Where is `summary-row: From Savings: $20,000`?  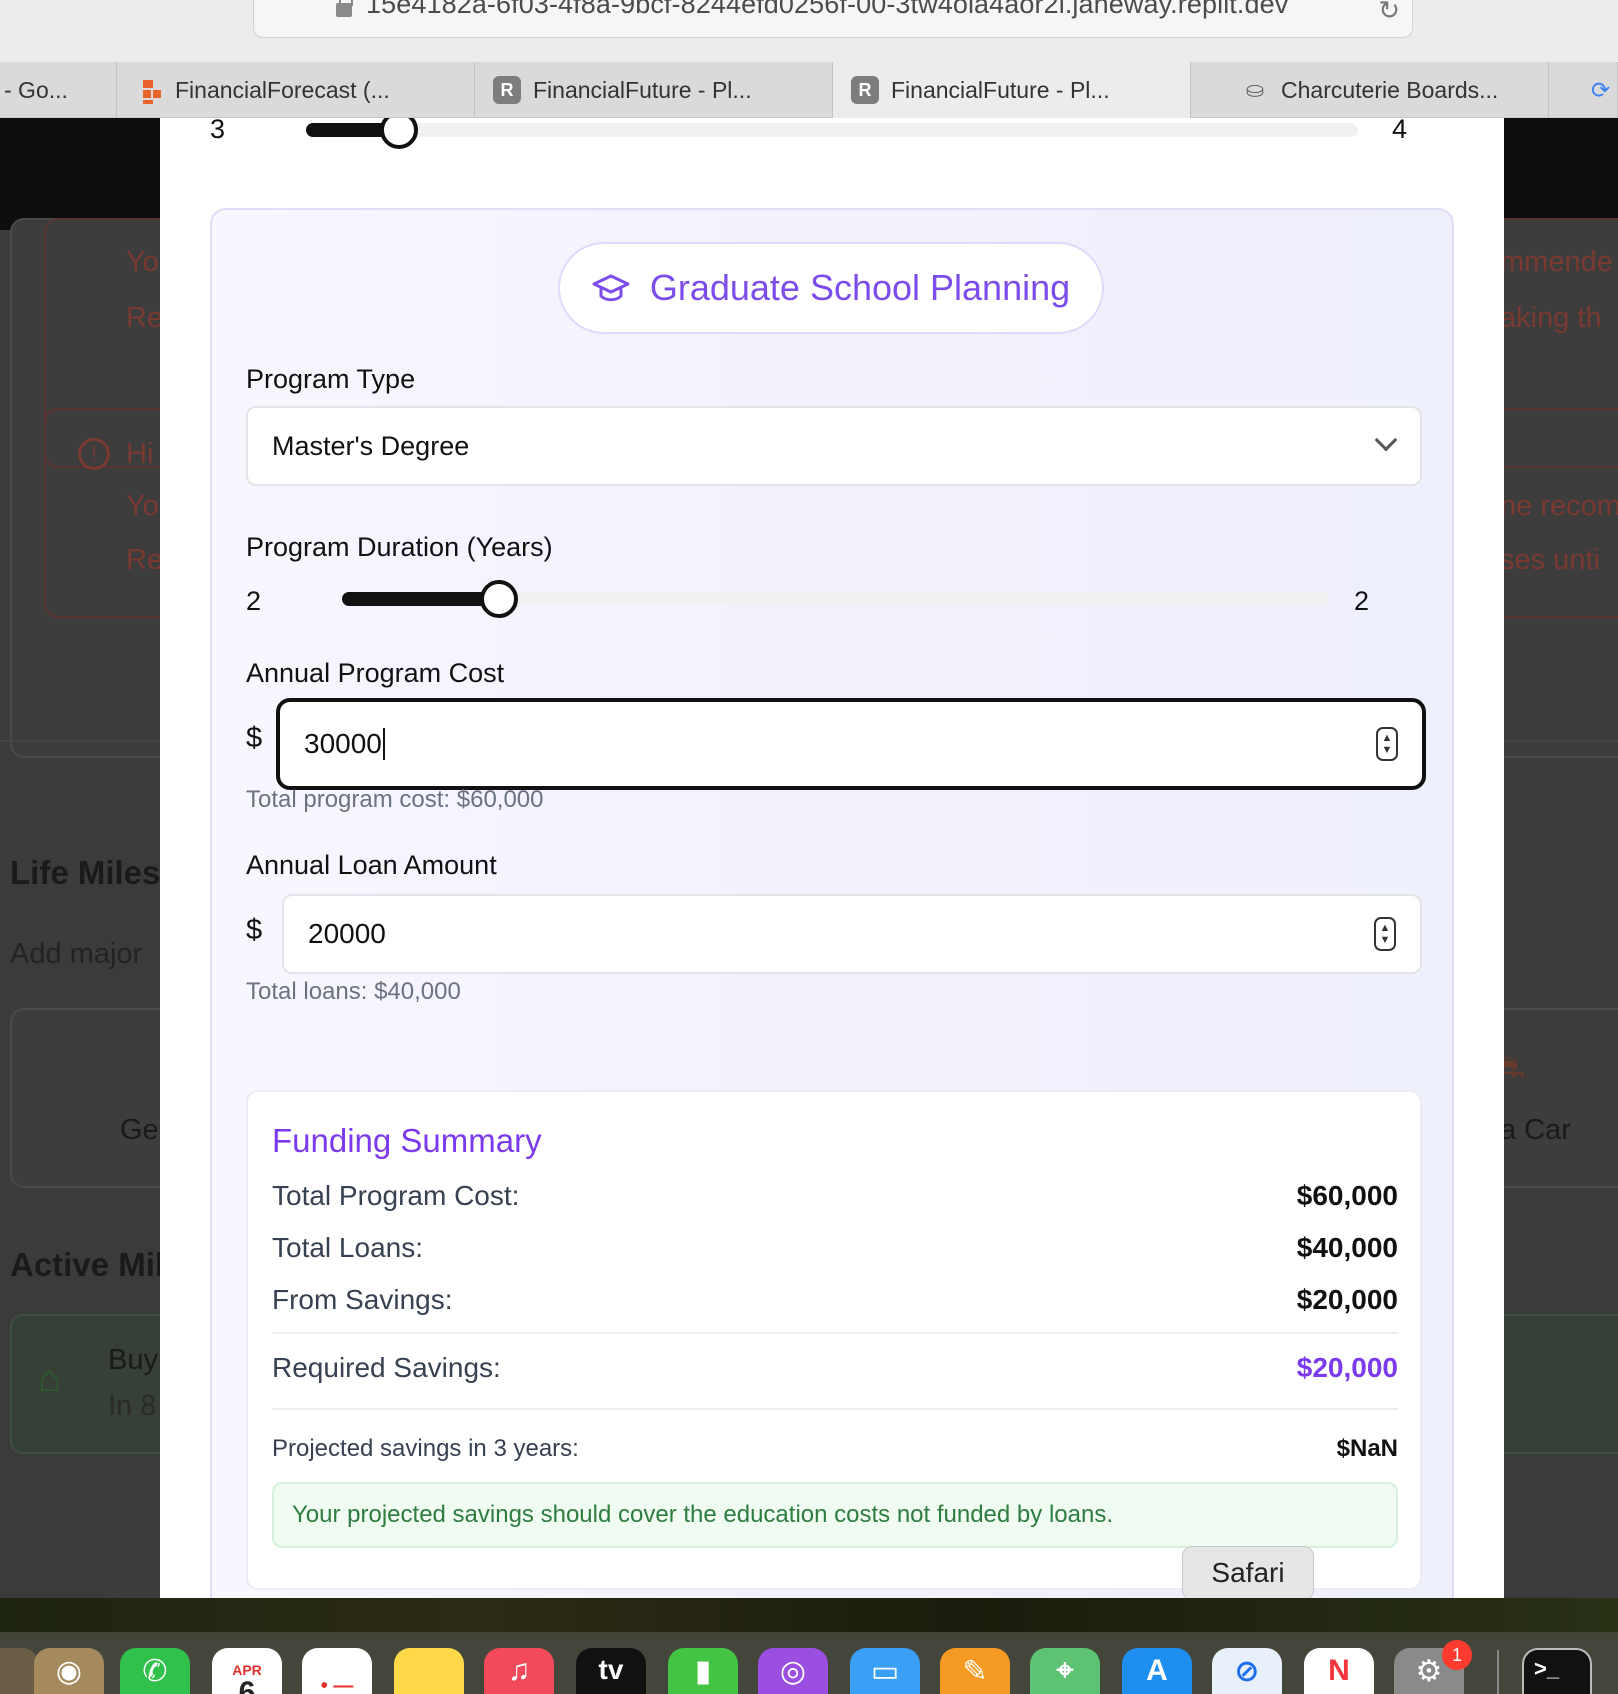
summary-row: From Savings: $20,000 is located at coordinates (835, 1300).